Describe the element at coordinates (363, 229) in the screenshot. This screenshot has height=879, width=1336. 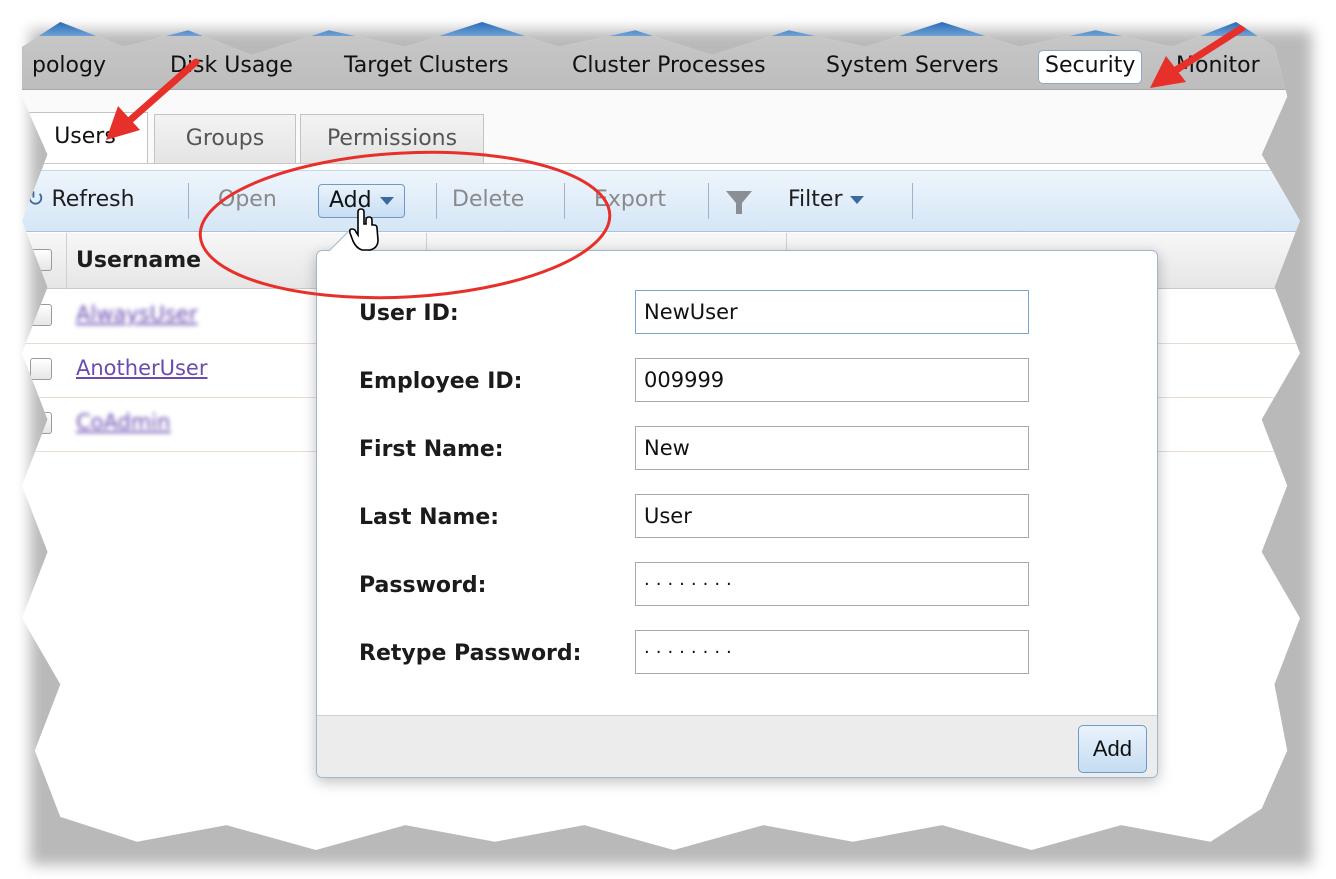
I see `hand-cursor-icon` at that location.